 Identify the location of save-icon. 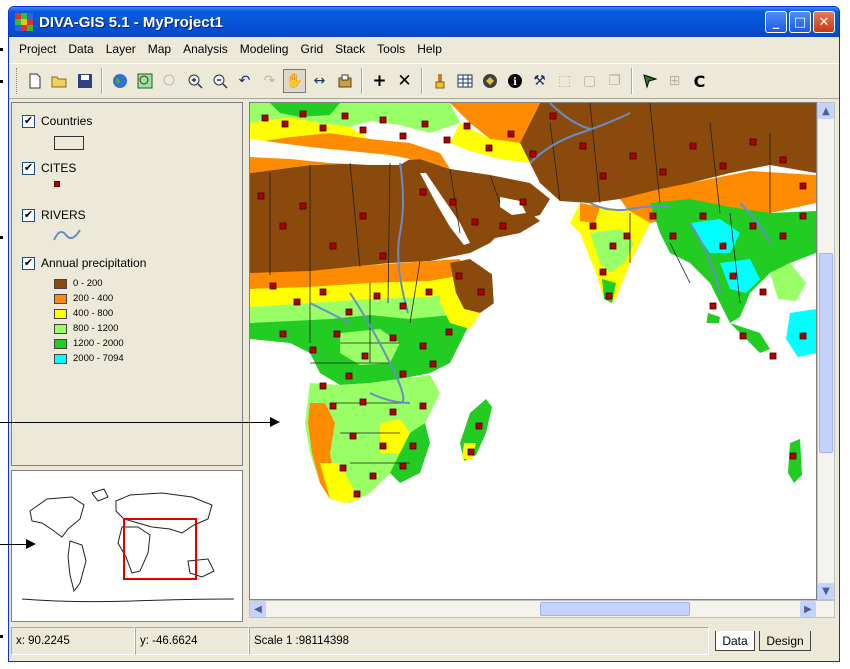
(84, 81).